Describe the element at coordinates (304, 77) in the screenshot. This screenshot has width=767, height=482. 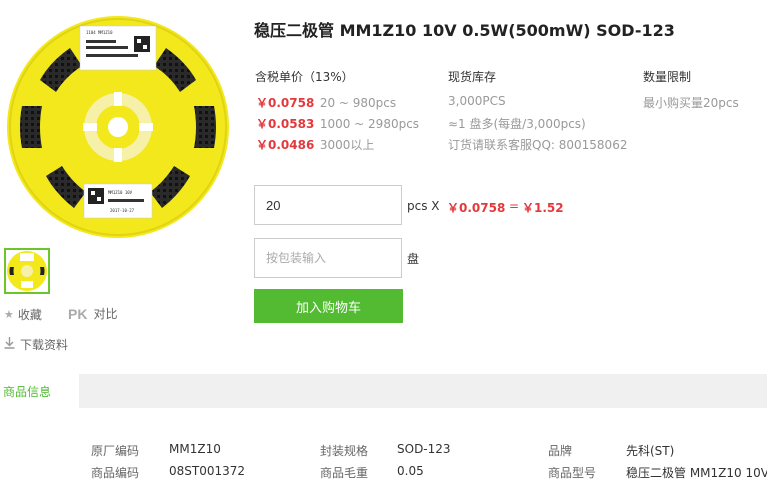
I see `price-header: 含税单价（13%）` at that location.